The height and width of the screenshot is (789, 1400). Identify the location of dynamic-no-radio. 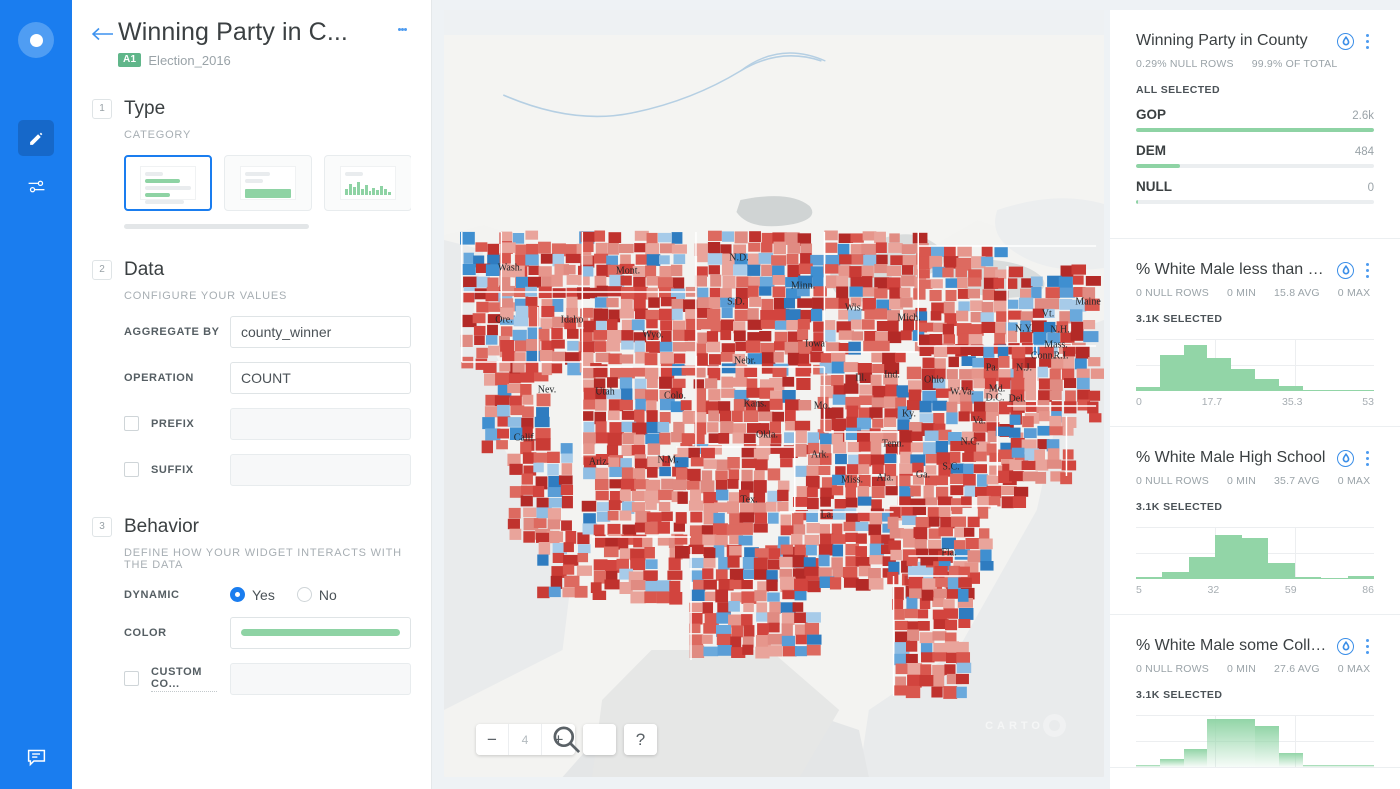
(304, 595).